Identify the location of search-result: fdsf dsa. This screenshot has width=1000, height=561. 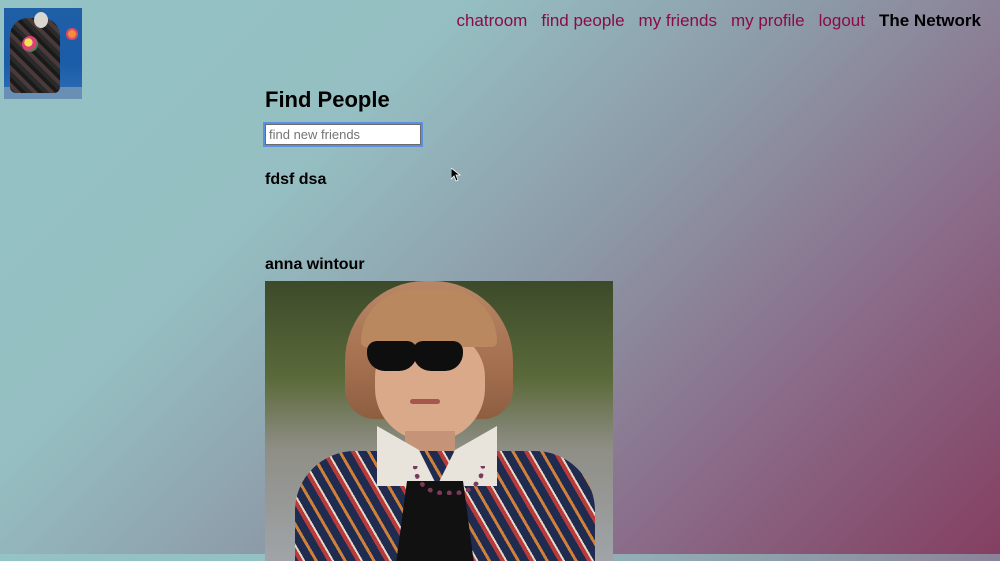
(295, 180).